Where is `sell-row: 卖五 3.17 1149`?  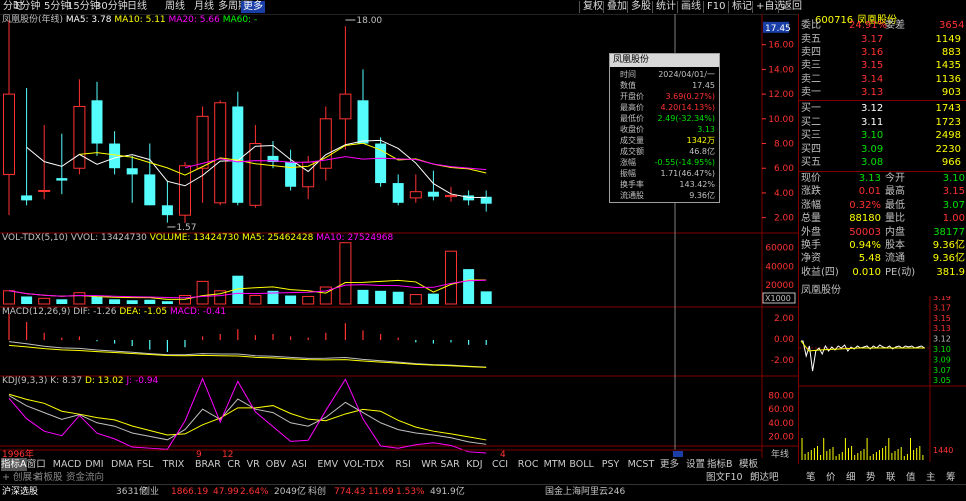
sell-row: 卖五 3.17 1149 is located at coordinates (882, 39).